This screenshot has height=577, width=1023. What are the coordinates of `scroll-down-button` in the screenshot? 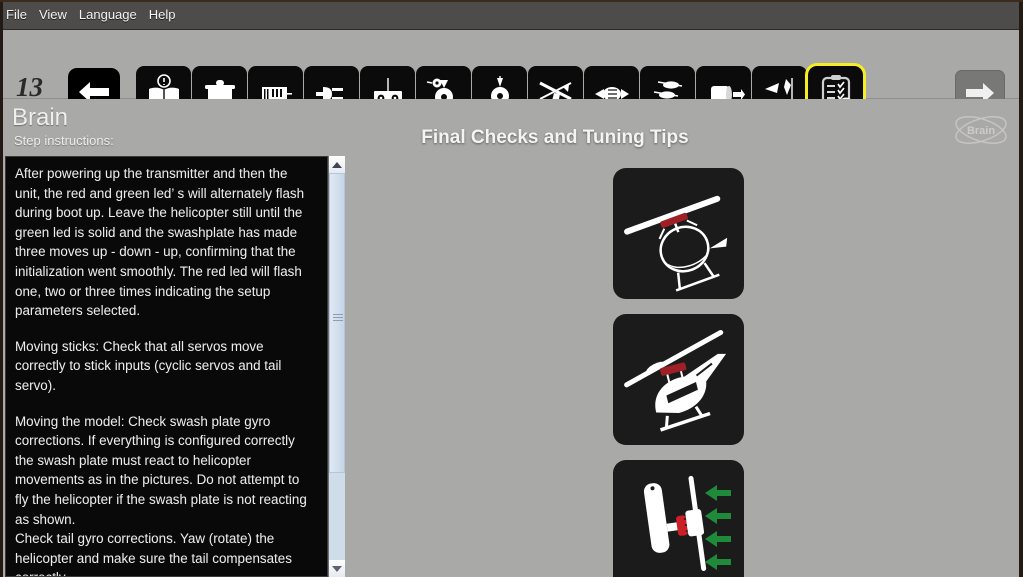 It's located at (337, 568).